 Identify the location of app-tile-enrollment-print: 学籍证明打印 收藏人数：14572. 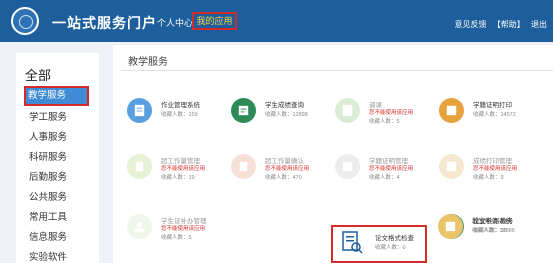
(489, 116).